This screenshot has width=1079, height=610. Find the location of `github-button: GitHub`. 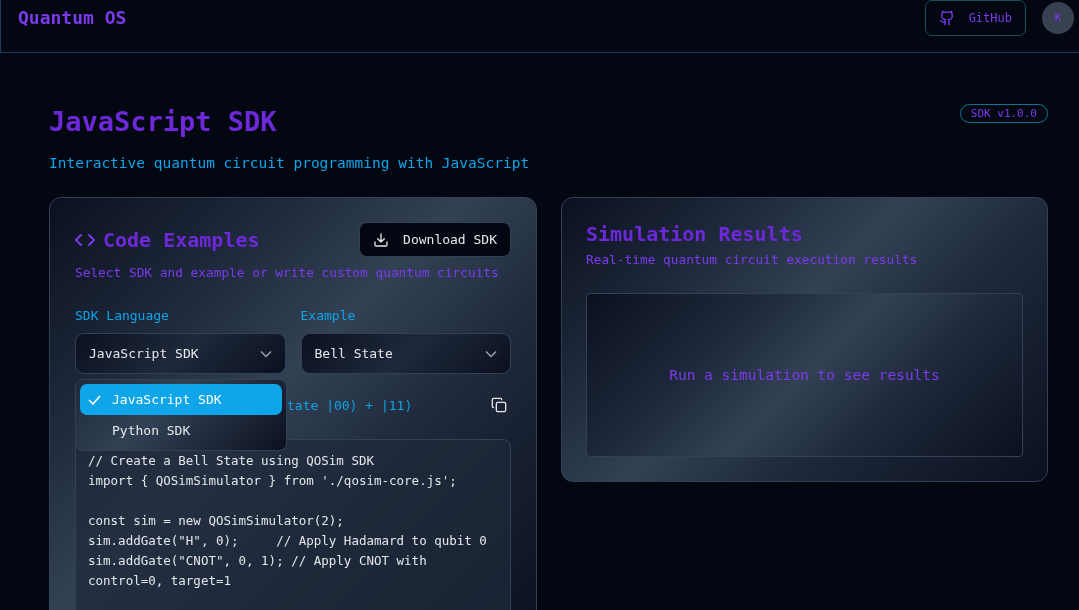

github-button: GitHub is located at coordinates (975, 18).